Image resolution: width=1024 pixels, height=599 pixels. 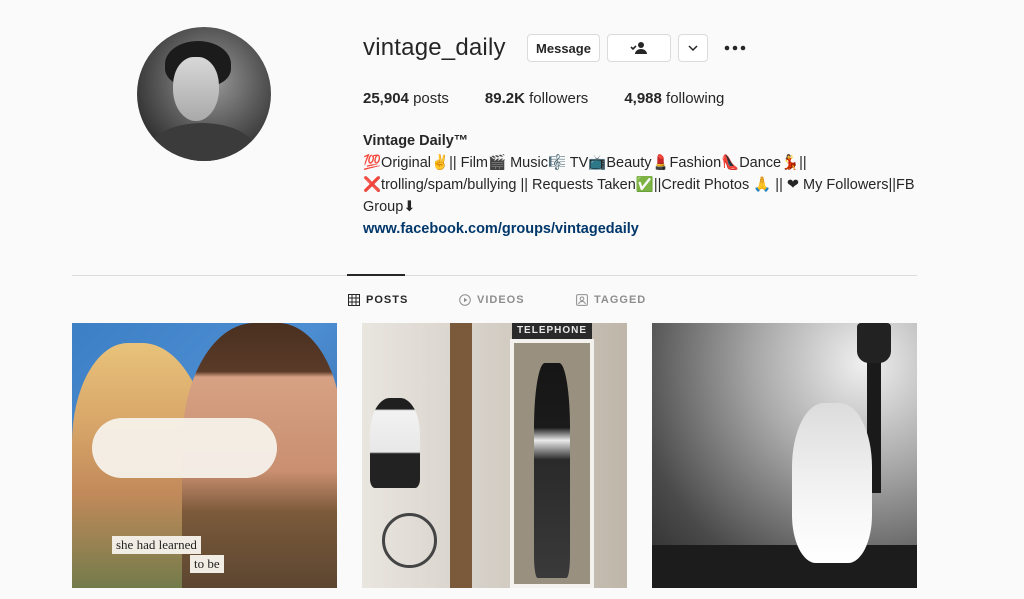 I want to click on post-caption-2: to be, so click(x=207, y=564).